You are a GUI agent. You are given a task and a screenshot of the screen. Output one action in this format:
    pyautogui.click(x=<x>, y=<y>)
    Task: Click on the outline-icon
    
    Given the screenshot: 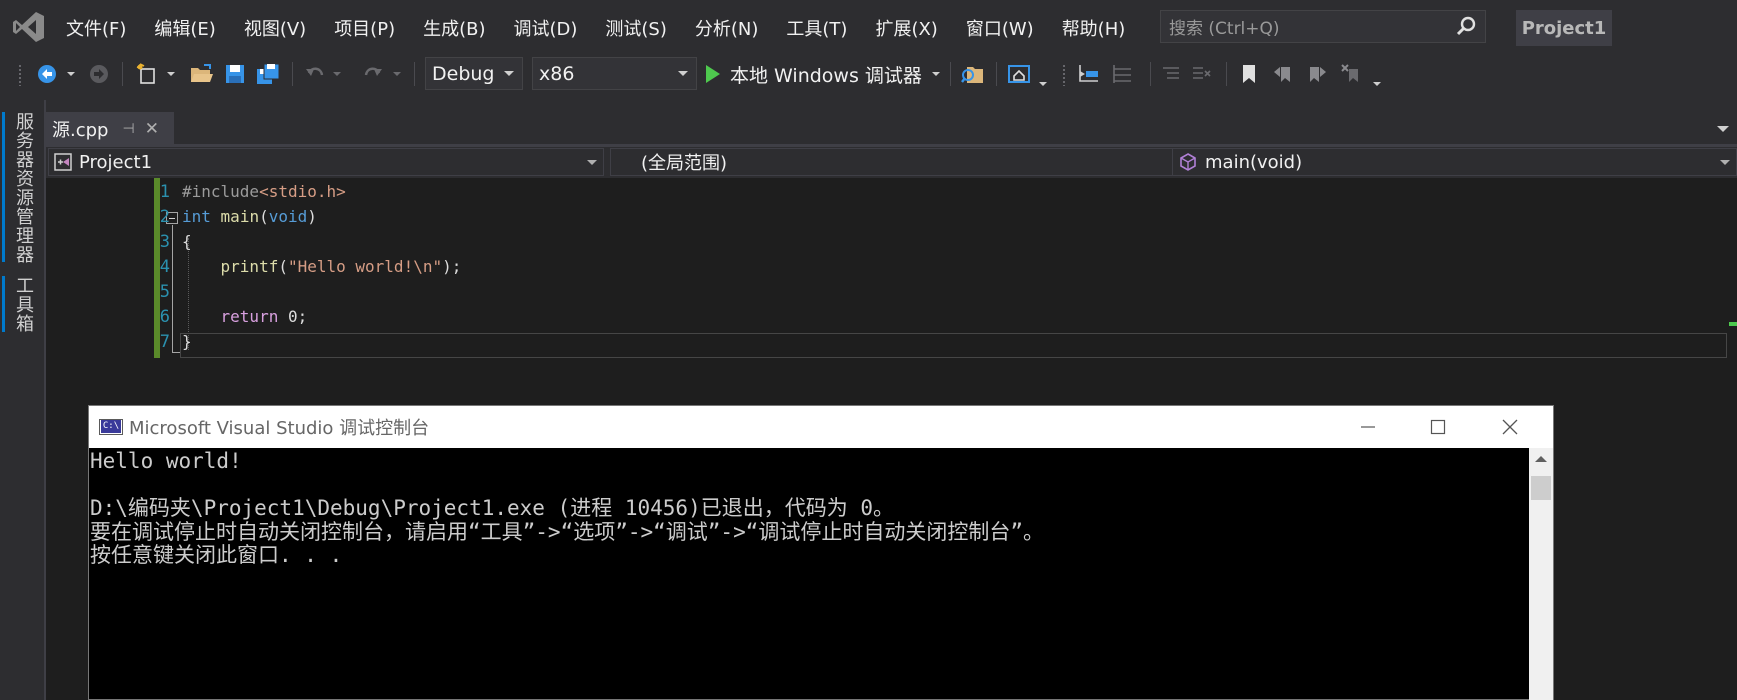 What is the action you would take?
    pyautogui.click(x=1123, y=74)
    